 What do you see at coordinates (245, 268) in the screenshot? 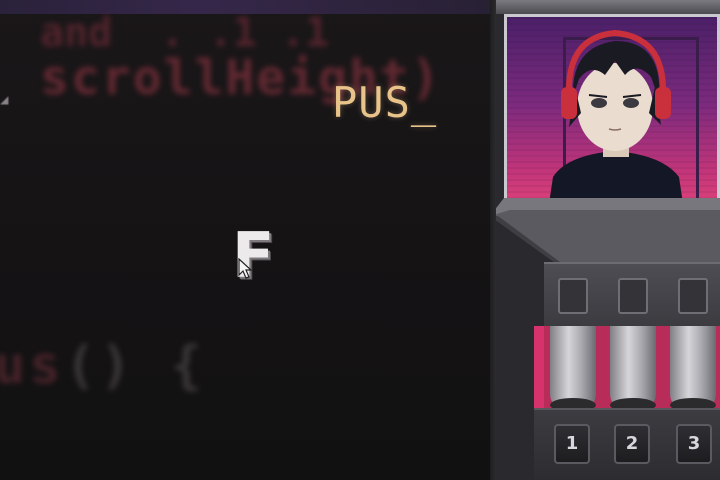
I see `mouse-pointer-icon` at bounding box center [245, 268].